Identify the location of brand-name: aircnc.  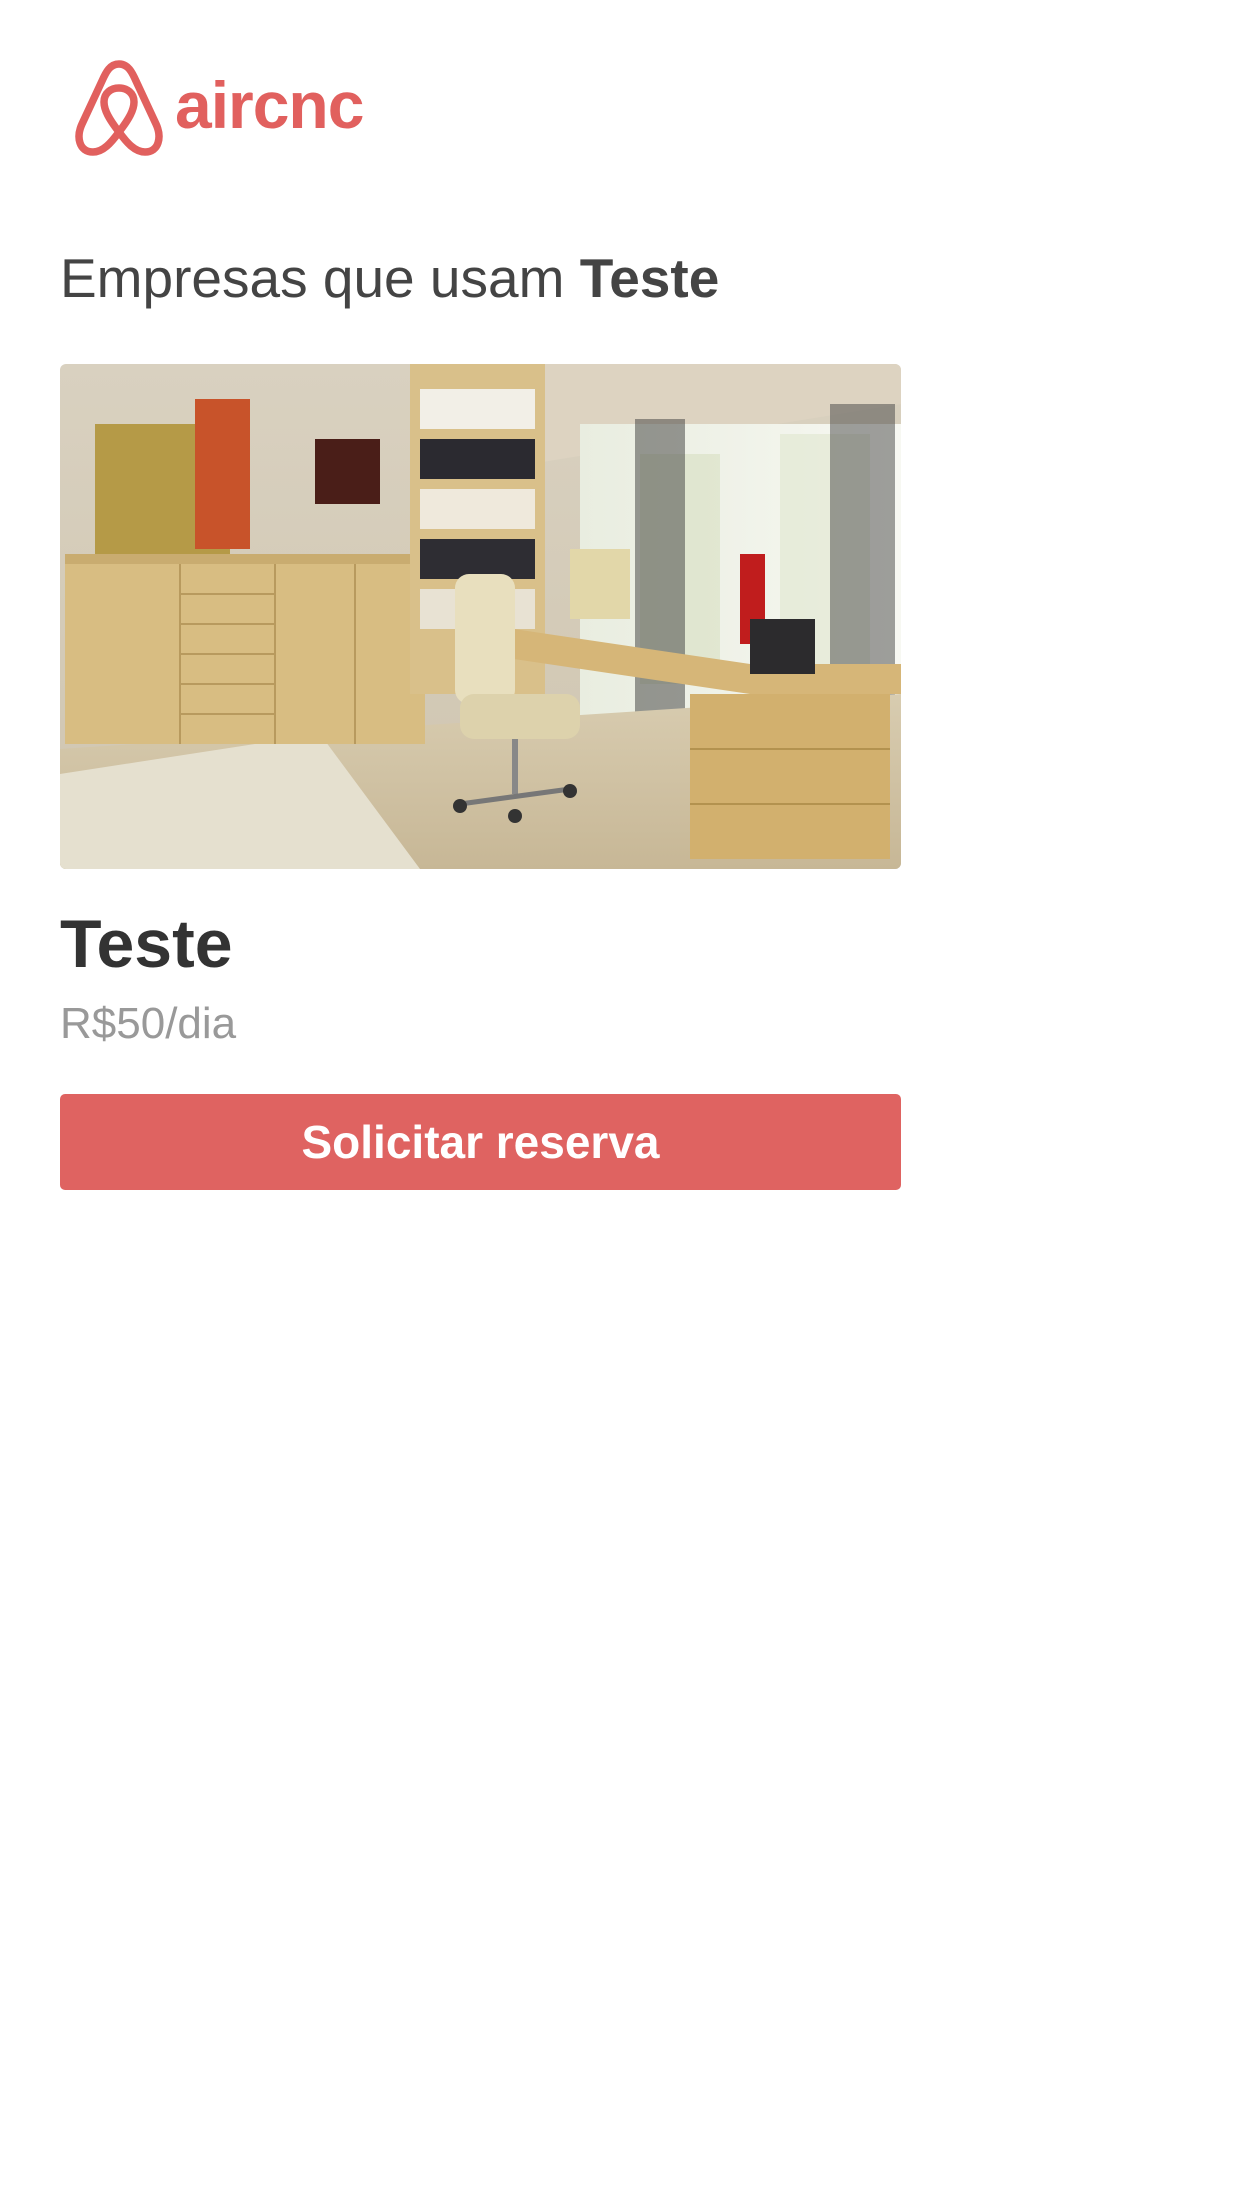
(269, 105).